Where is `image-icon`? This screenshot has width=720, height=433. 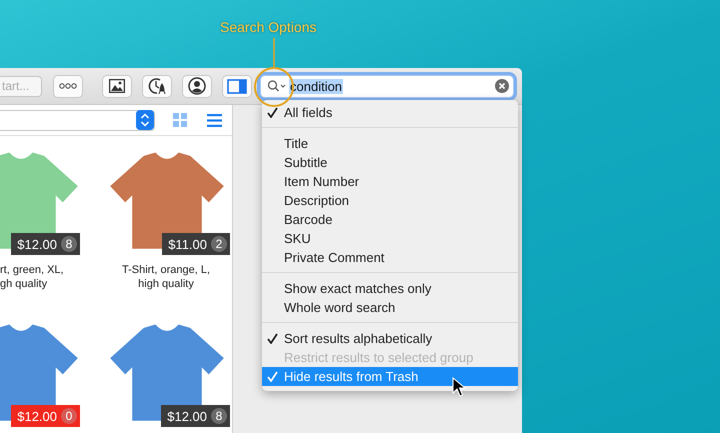
image-icon is located at coordinates (117, 86).